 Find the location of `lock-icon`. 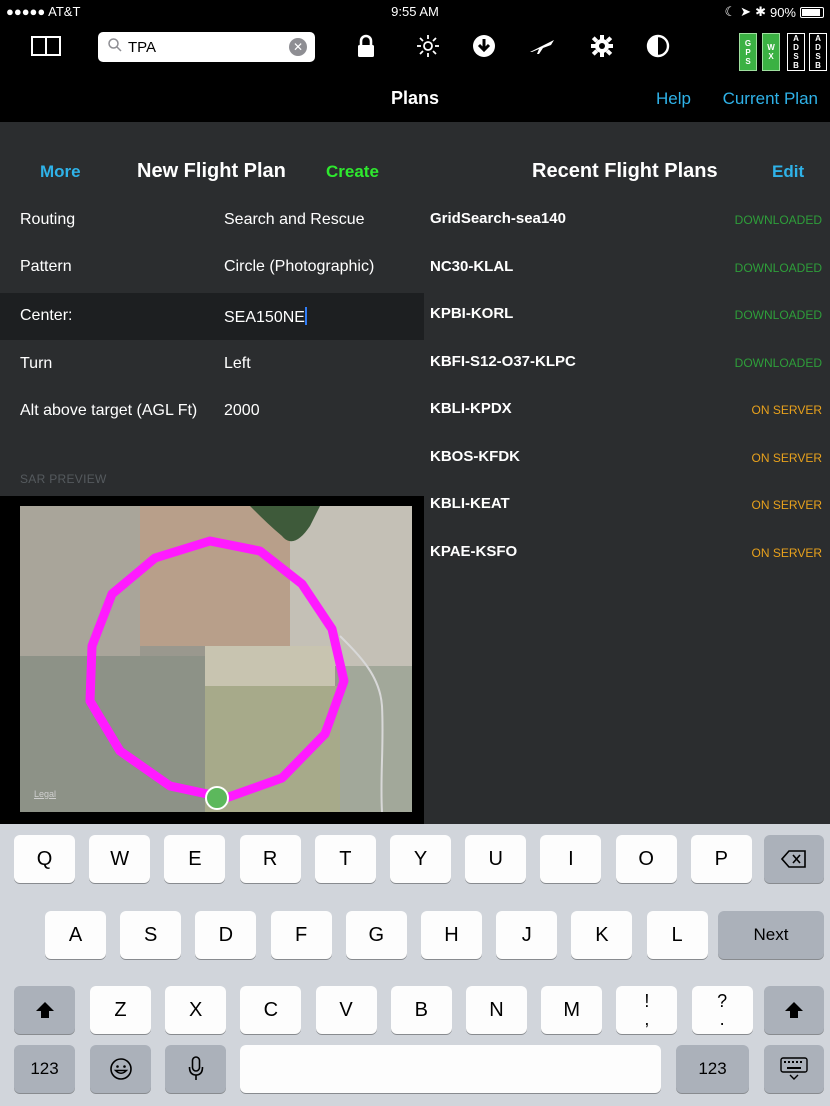

lock-icon is located at coordinates (366, 46).